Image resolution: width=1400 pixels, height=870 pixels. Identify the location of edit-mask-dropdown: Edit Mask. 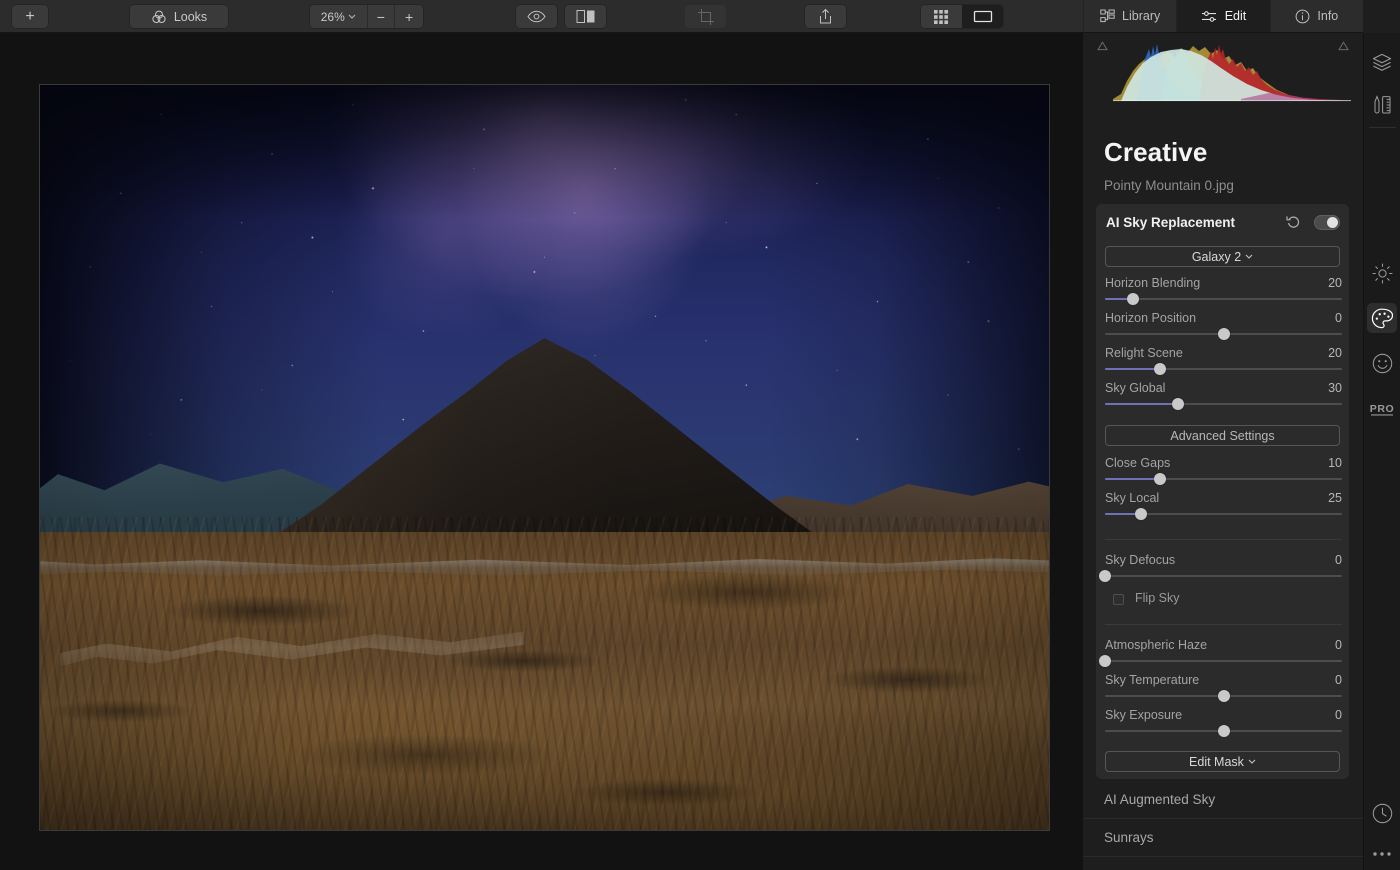
(1222, 761).